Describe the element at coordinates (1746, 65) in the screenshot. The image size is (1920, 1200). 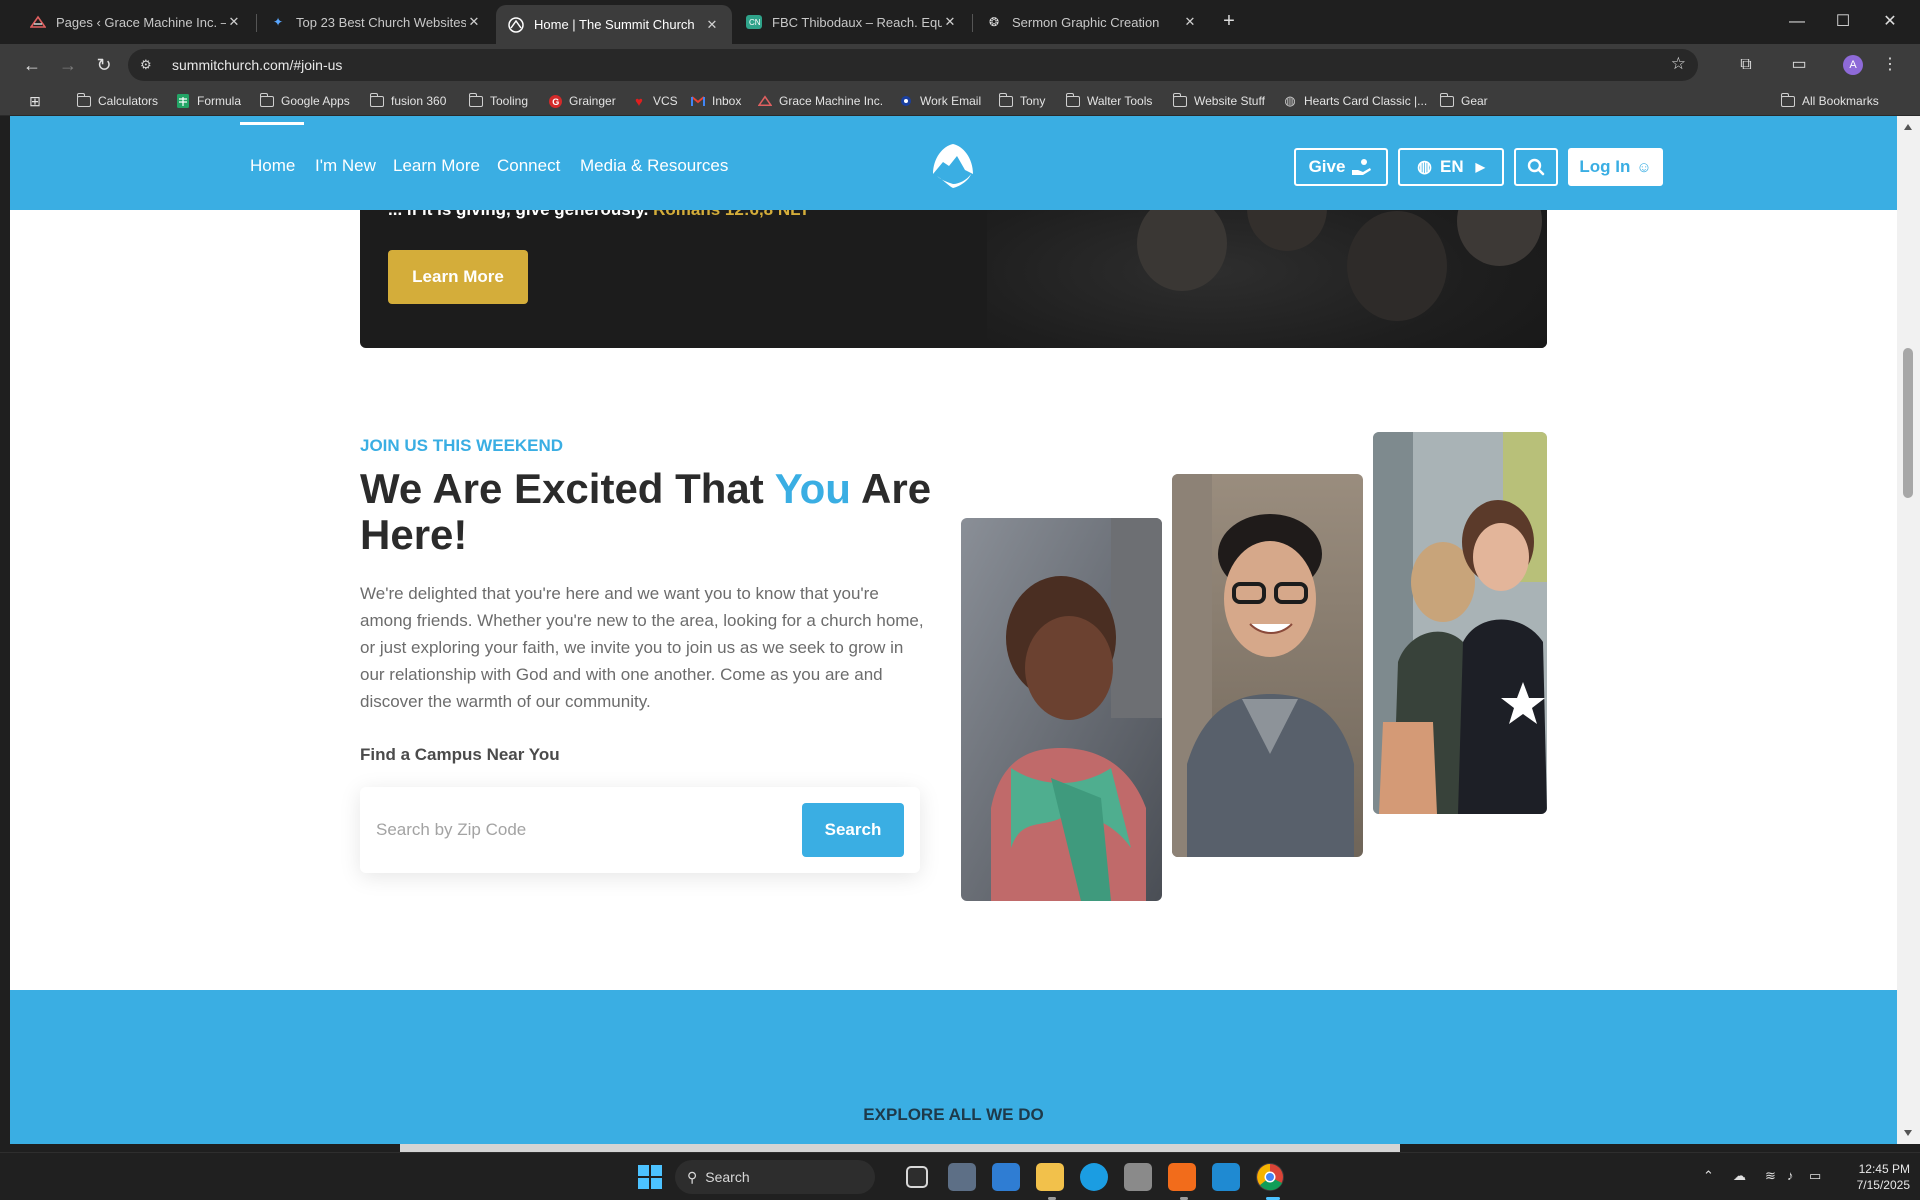
I see `extensions-icon: ⧉` at that location.